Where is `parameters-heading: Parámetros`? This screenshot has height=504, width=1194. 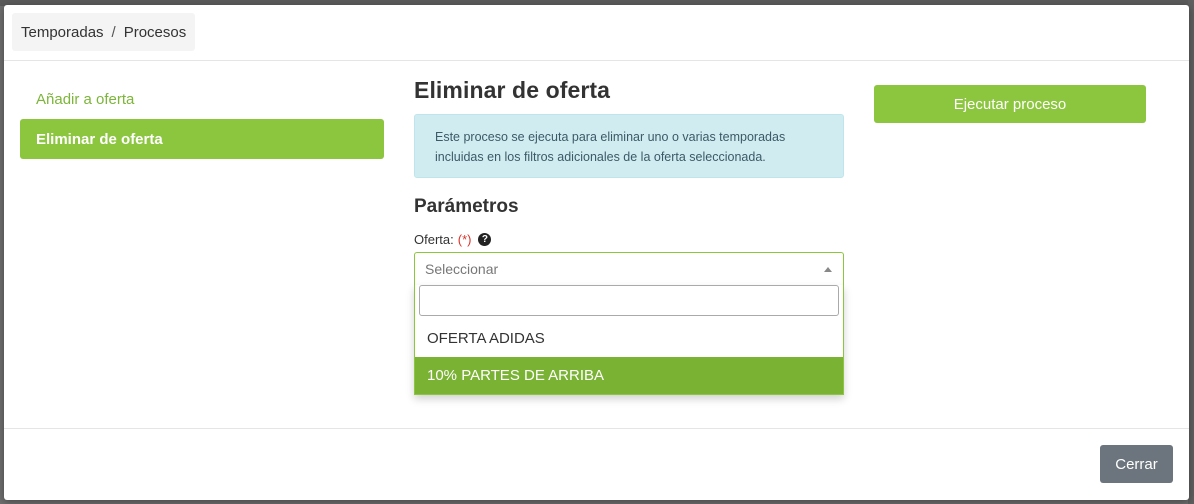
parameters-heading: Parámetros is located at coordinates (466, 206).